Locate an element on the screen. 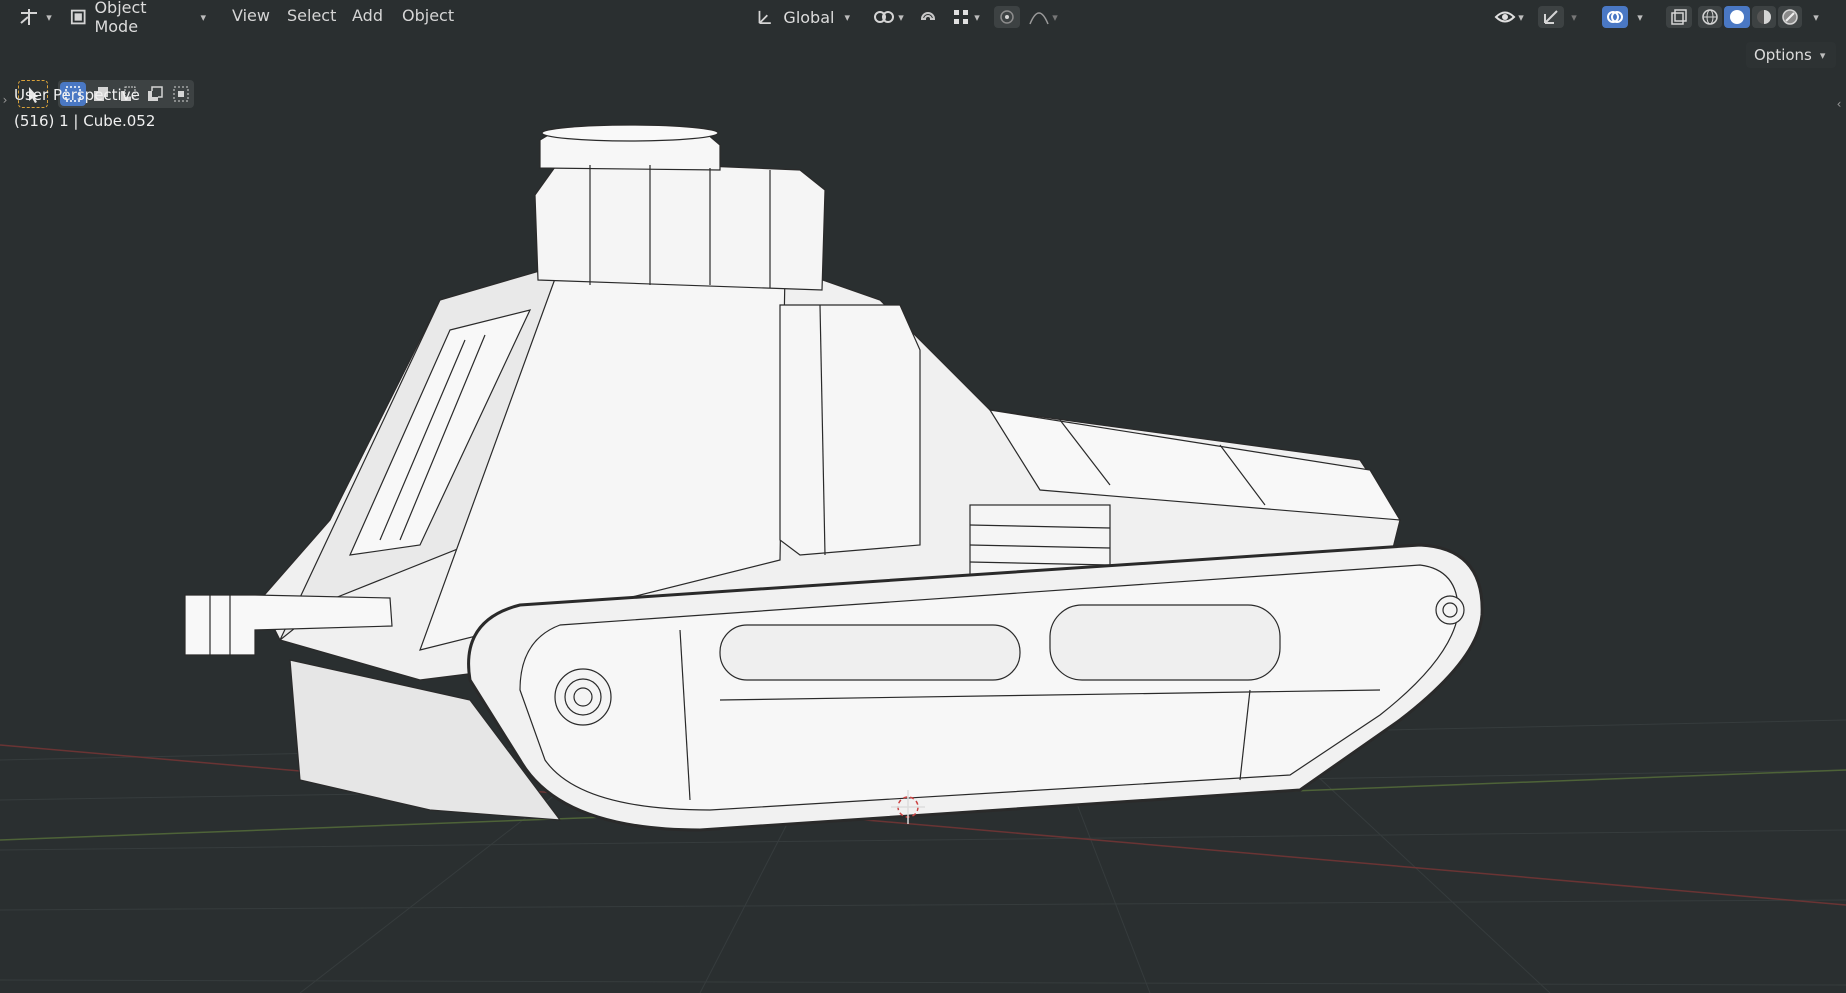 The height and width of the screenshot is (993, 1846). editor-type-button: ▾ is located at coordinates (35, 17).